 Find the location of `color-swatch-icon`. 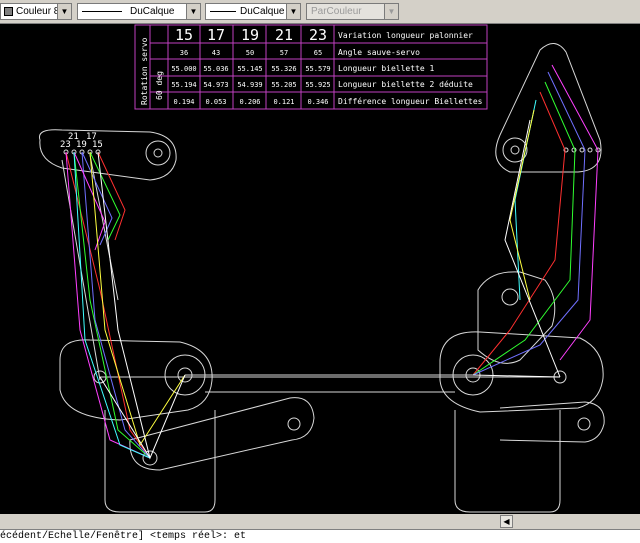

color-swatch-icon is located at coordinates (8, 11).